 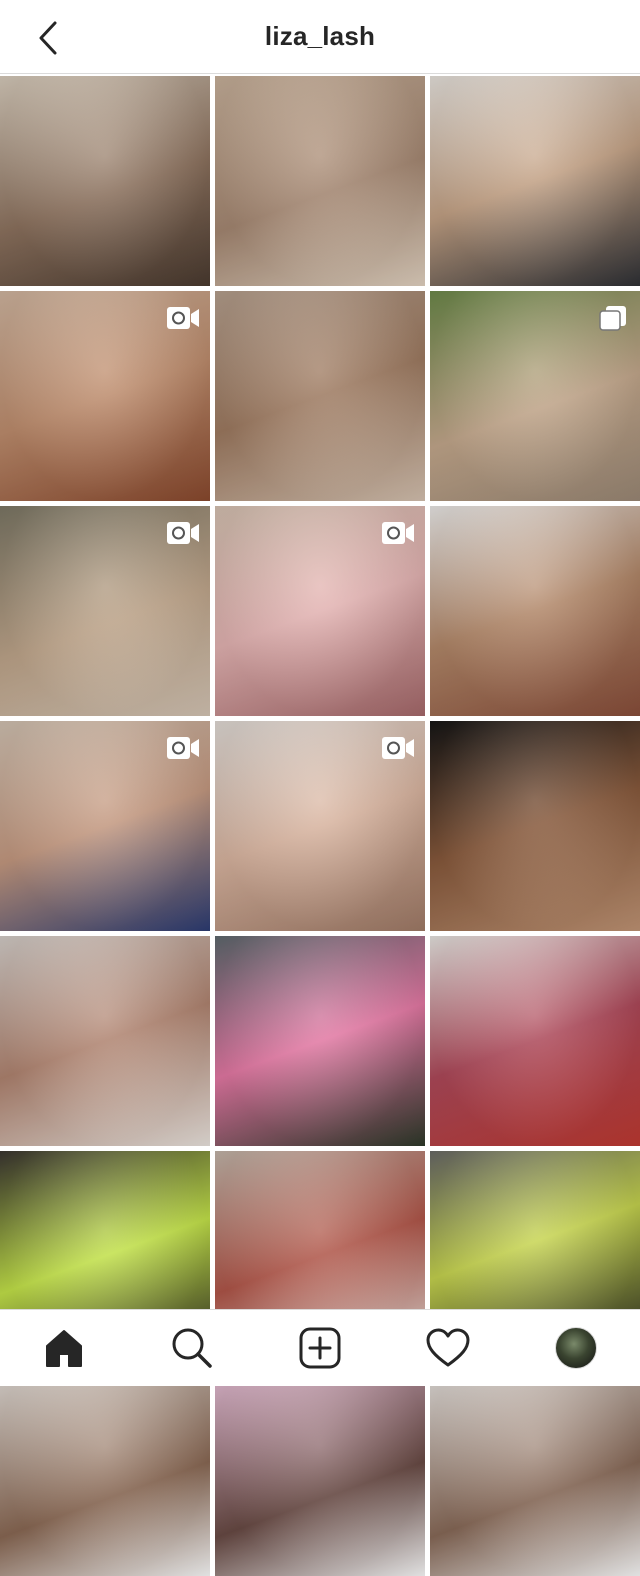 I want to click on page-title: liza_lash, so click(x=320, y=36).